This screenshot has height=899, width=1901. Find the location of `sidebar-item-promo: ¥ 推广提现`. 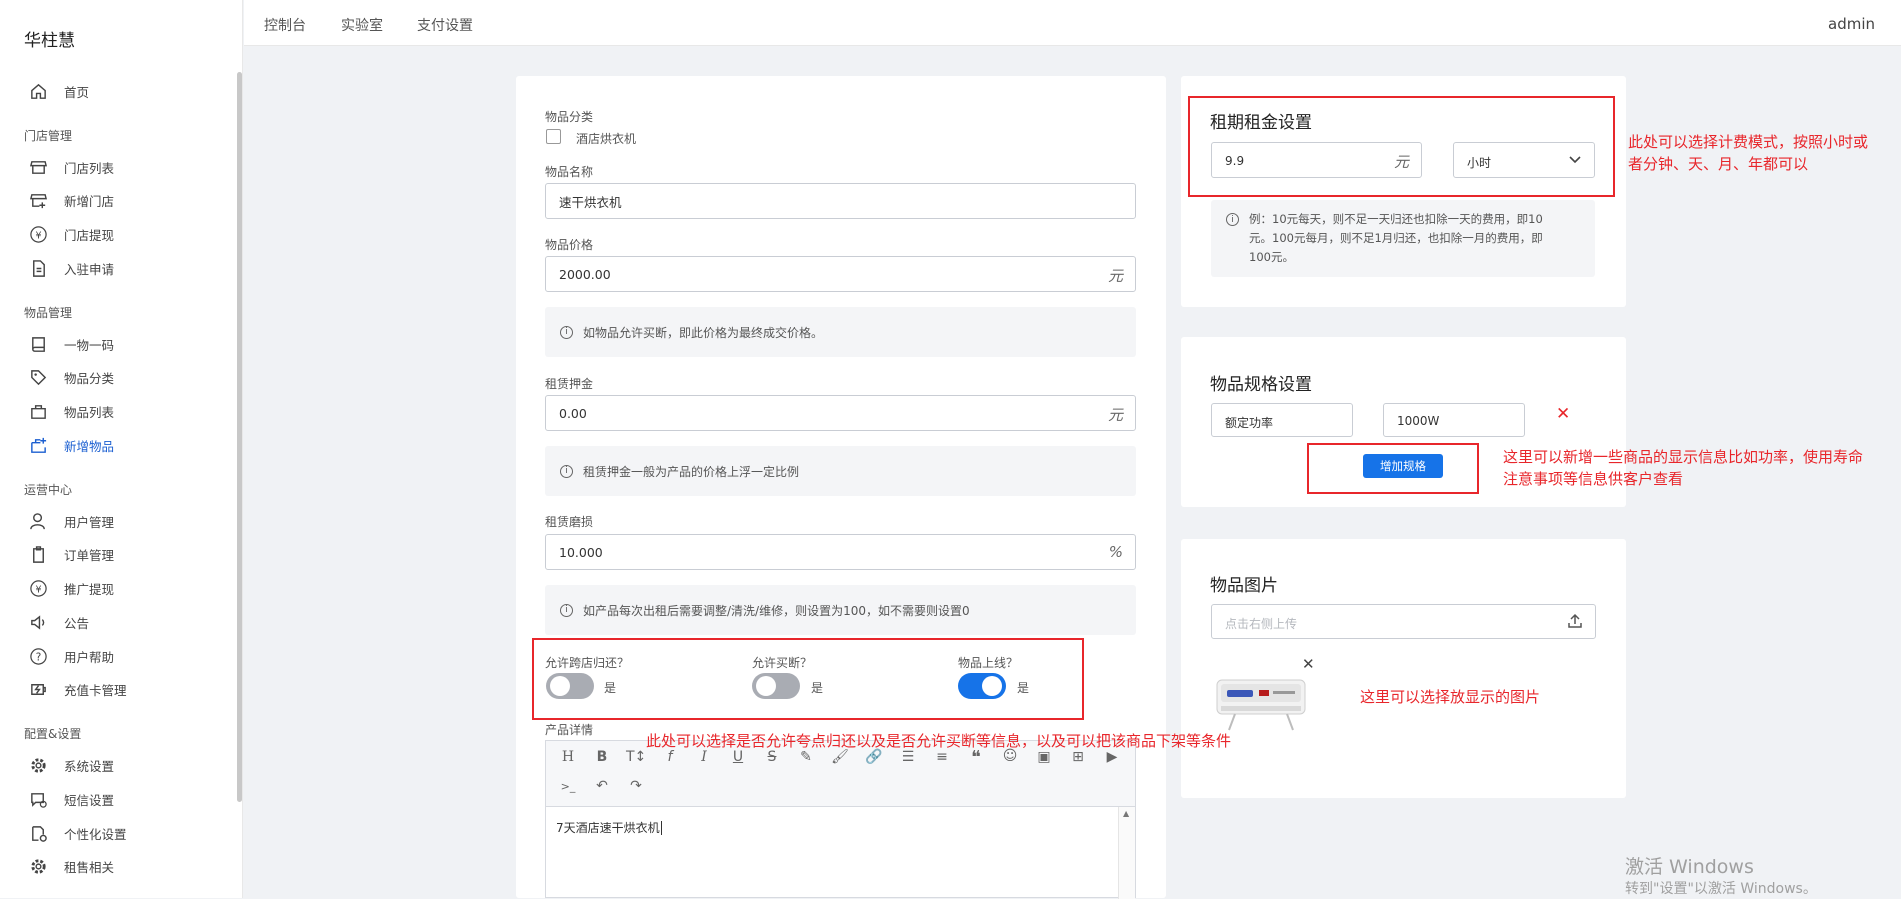

sidebar-item-promo: ¥ 推广提现 is located at coordinates (71, 588).